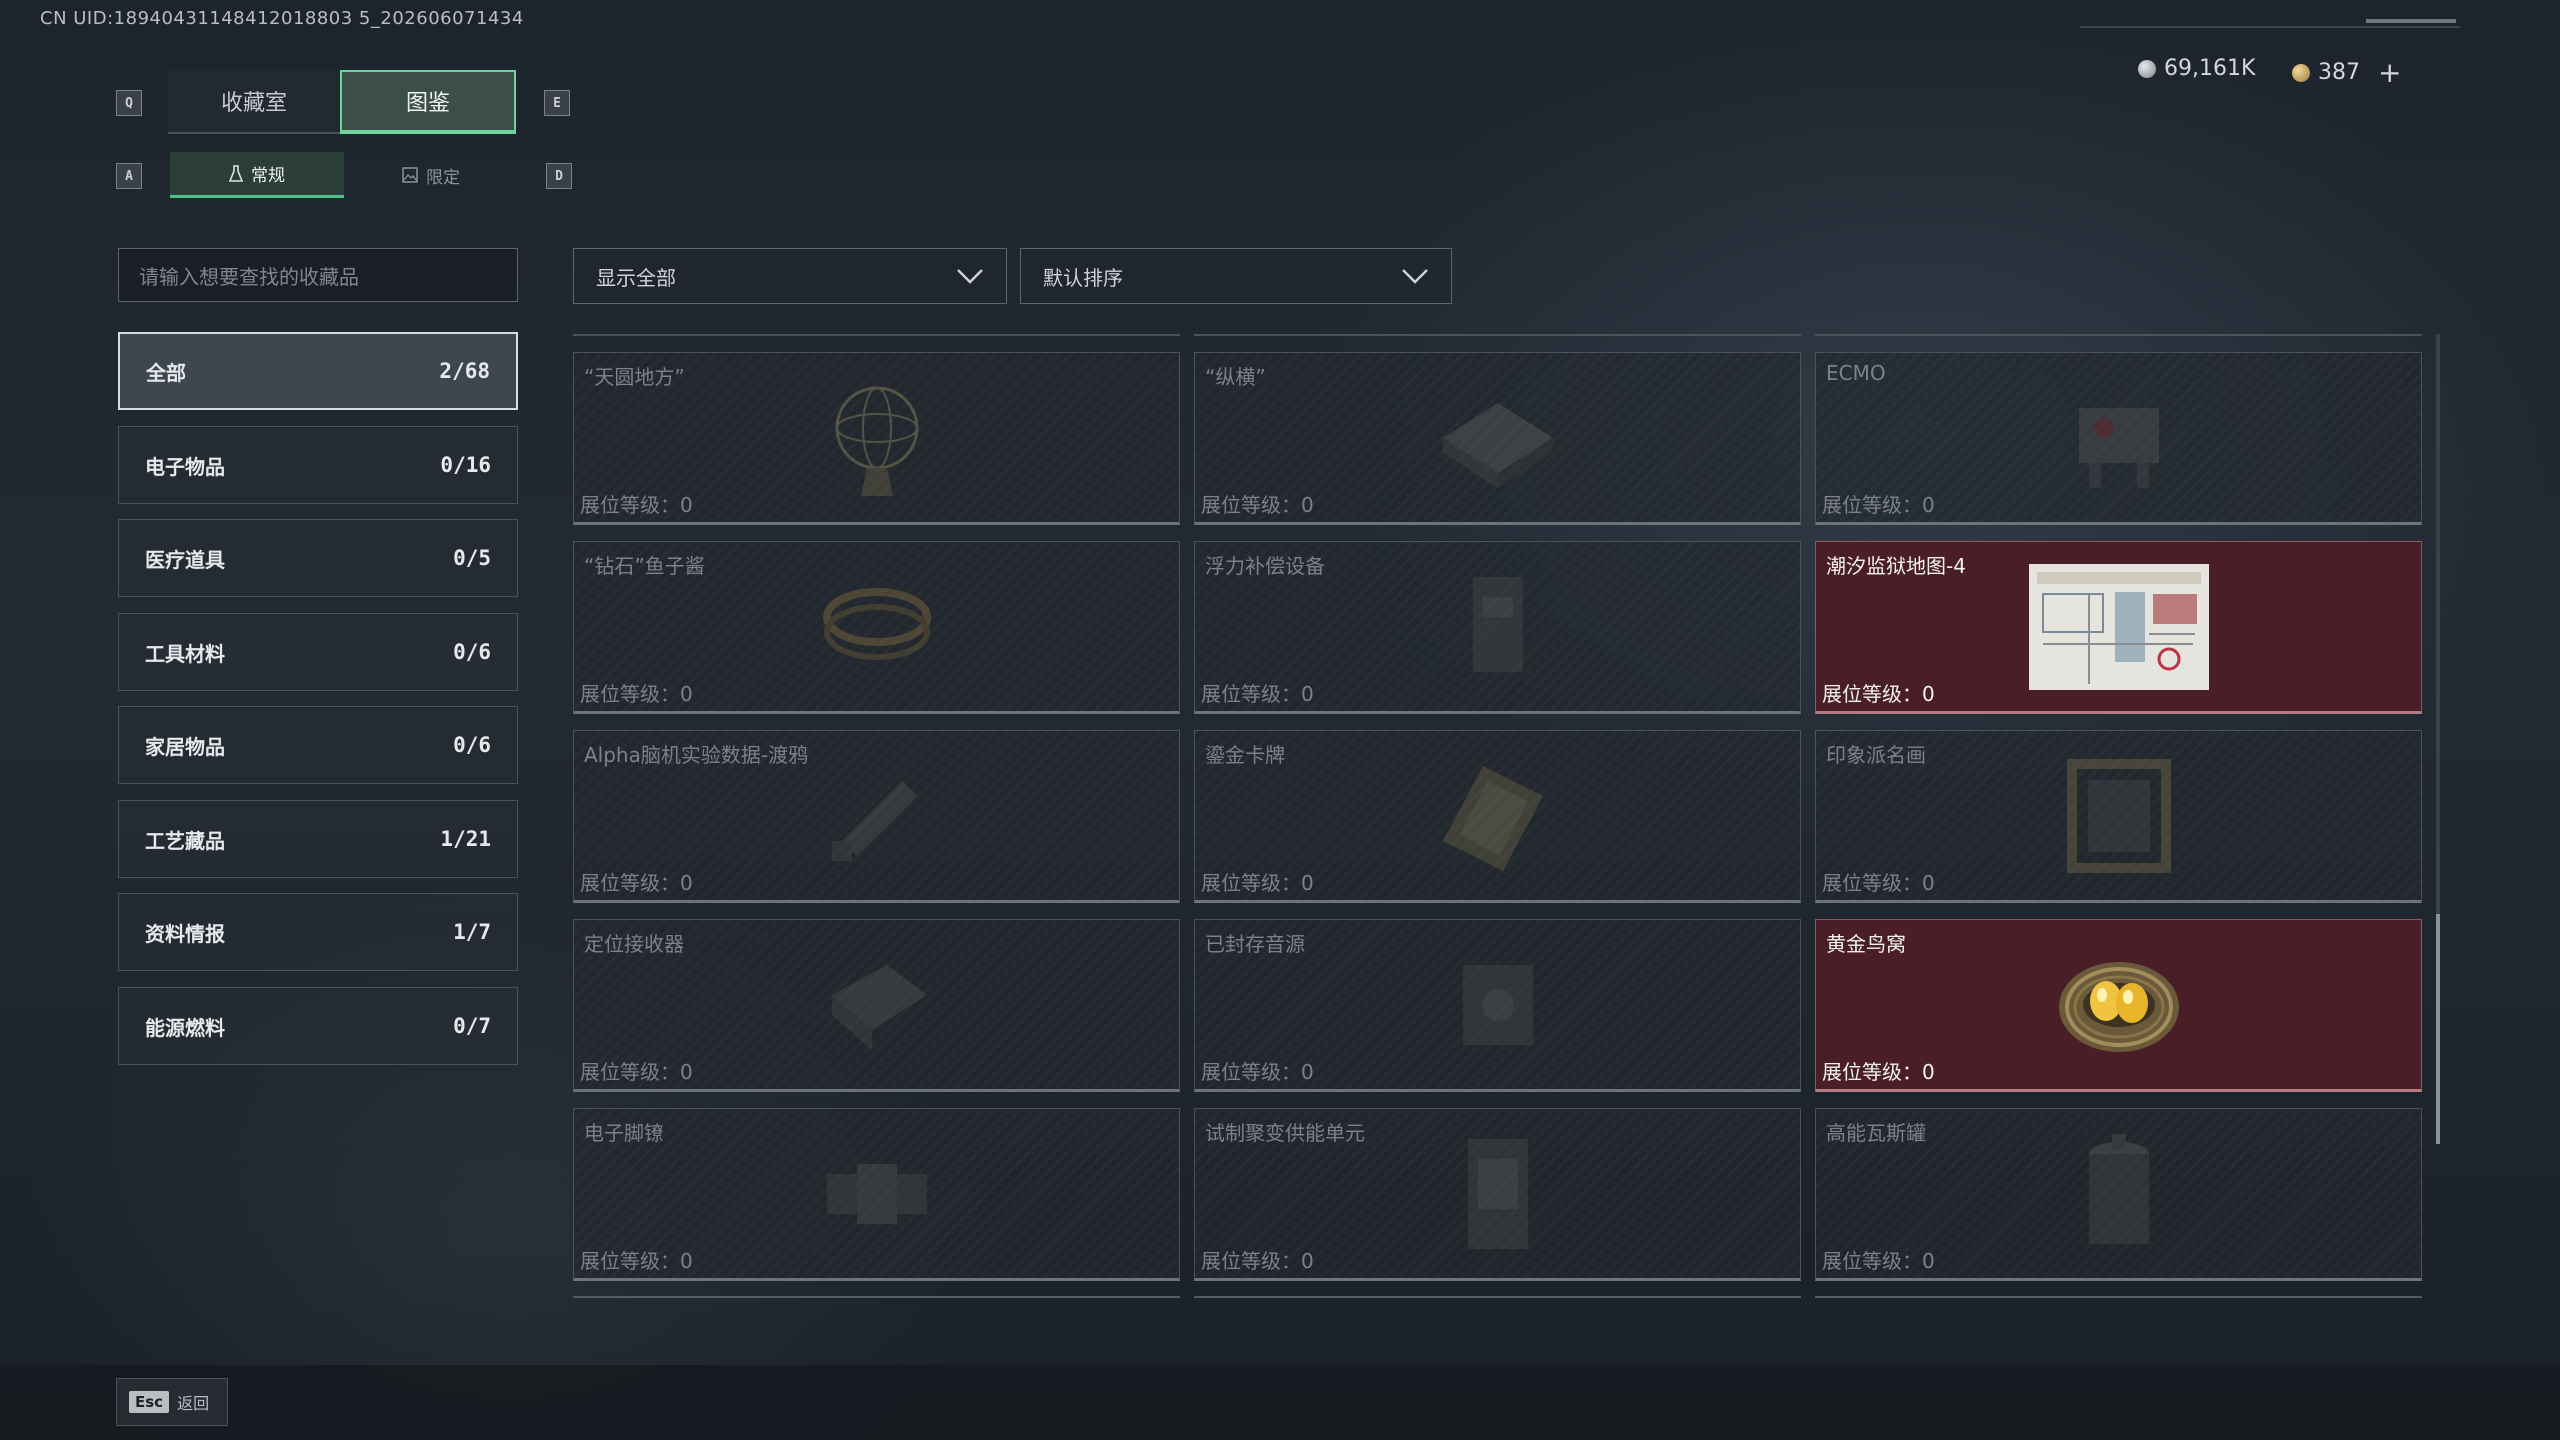 The width and height of the screenshot is (2560, 1440). I want to click on item-card: 试制聚变供能单元 展位等级：0, so click(1497, 1194).